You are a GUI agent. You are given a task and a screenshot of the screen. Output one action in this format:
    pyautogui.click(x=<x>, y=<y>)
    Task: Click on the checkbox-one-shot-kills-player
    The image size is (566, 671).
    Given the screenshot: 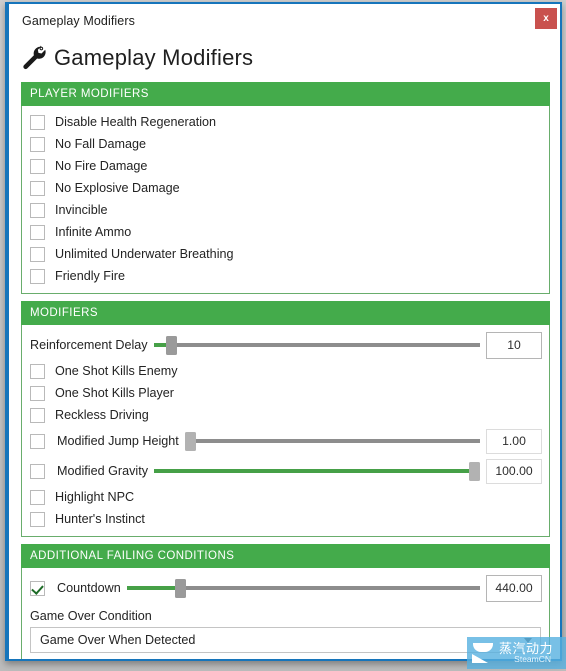 What is the action you would take?
    pyautogui.click(x=37, y=393)
    